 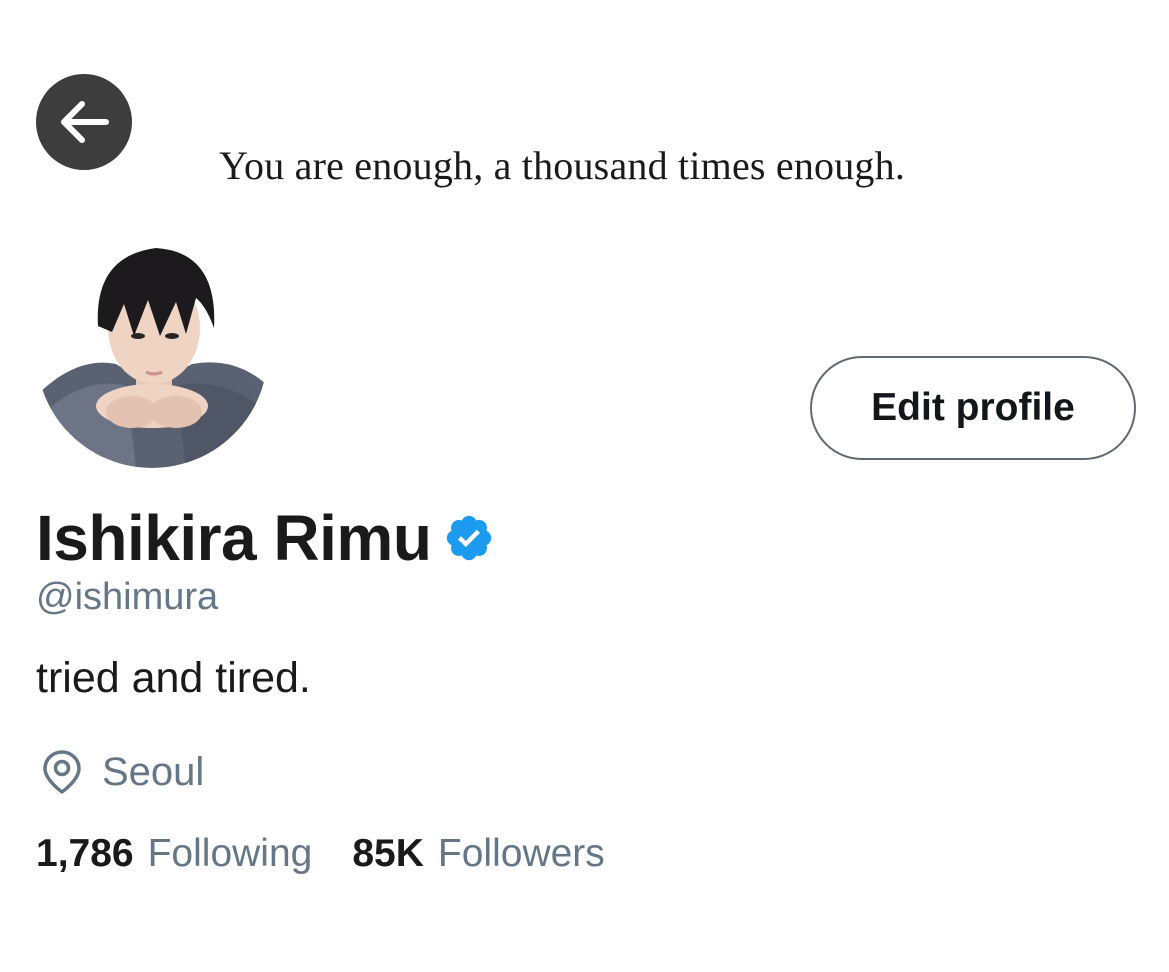 I want to click on following-count: 1,786, so click(x=85, y=853).